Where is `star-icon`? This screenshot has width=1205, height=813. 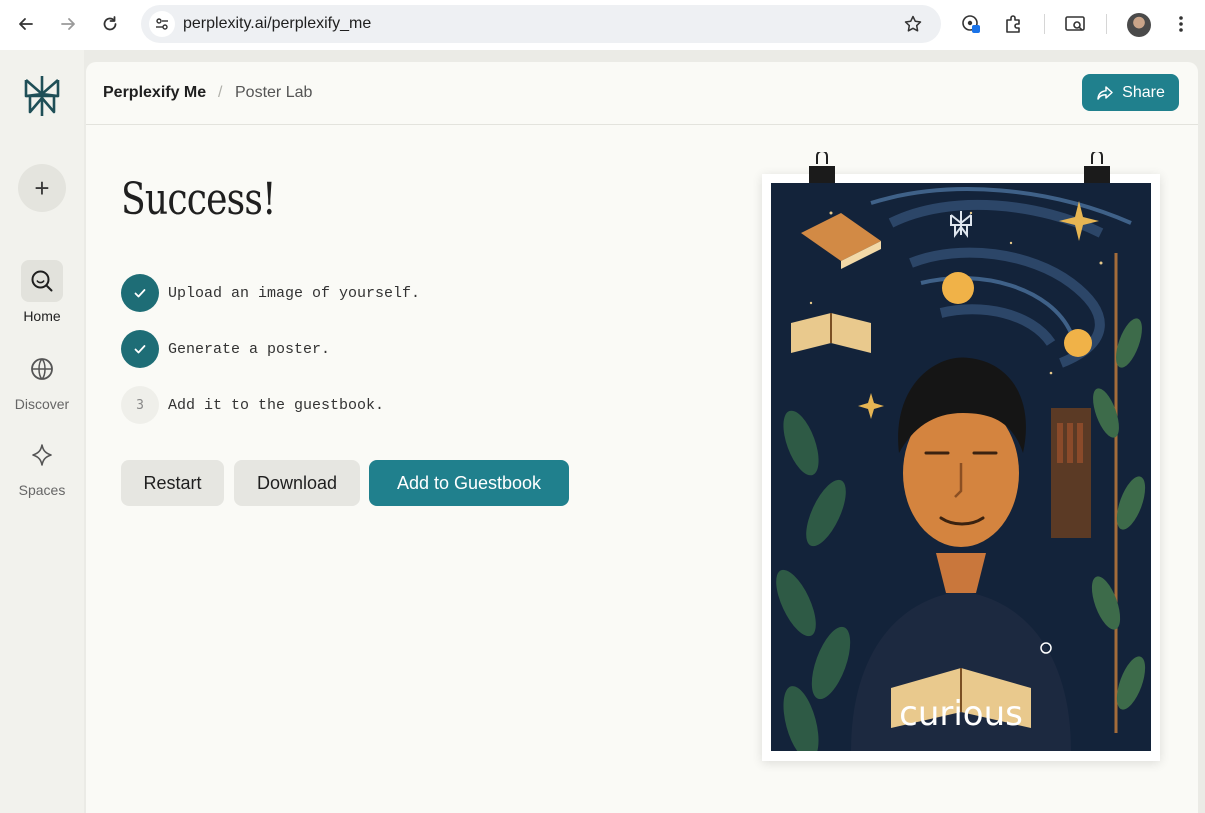
star-icon is located at coordinates (913, 24).